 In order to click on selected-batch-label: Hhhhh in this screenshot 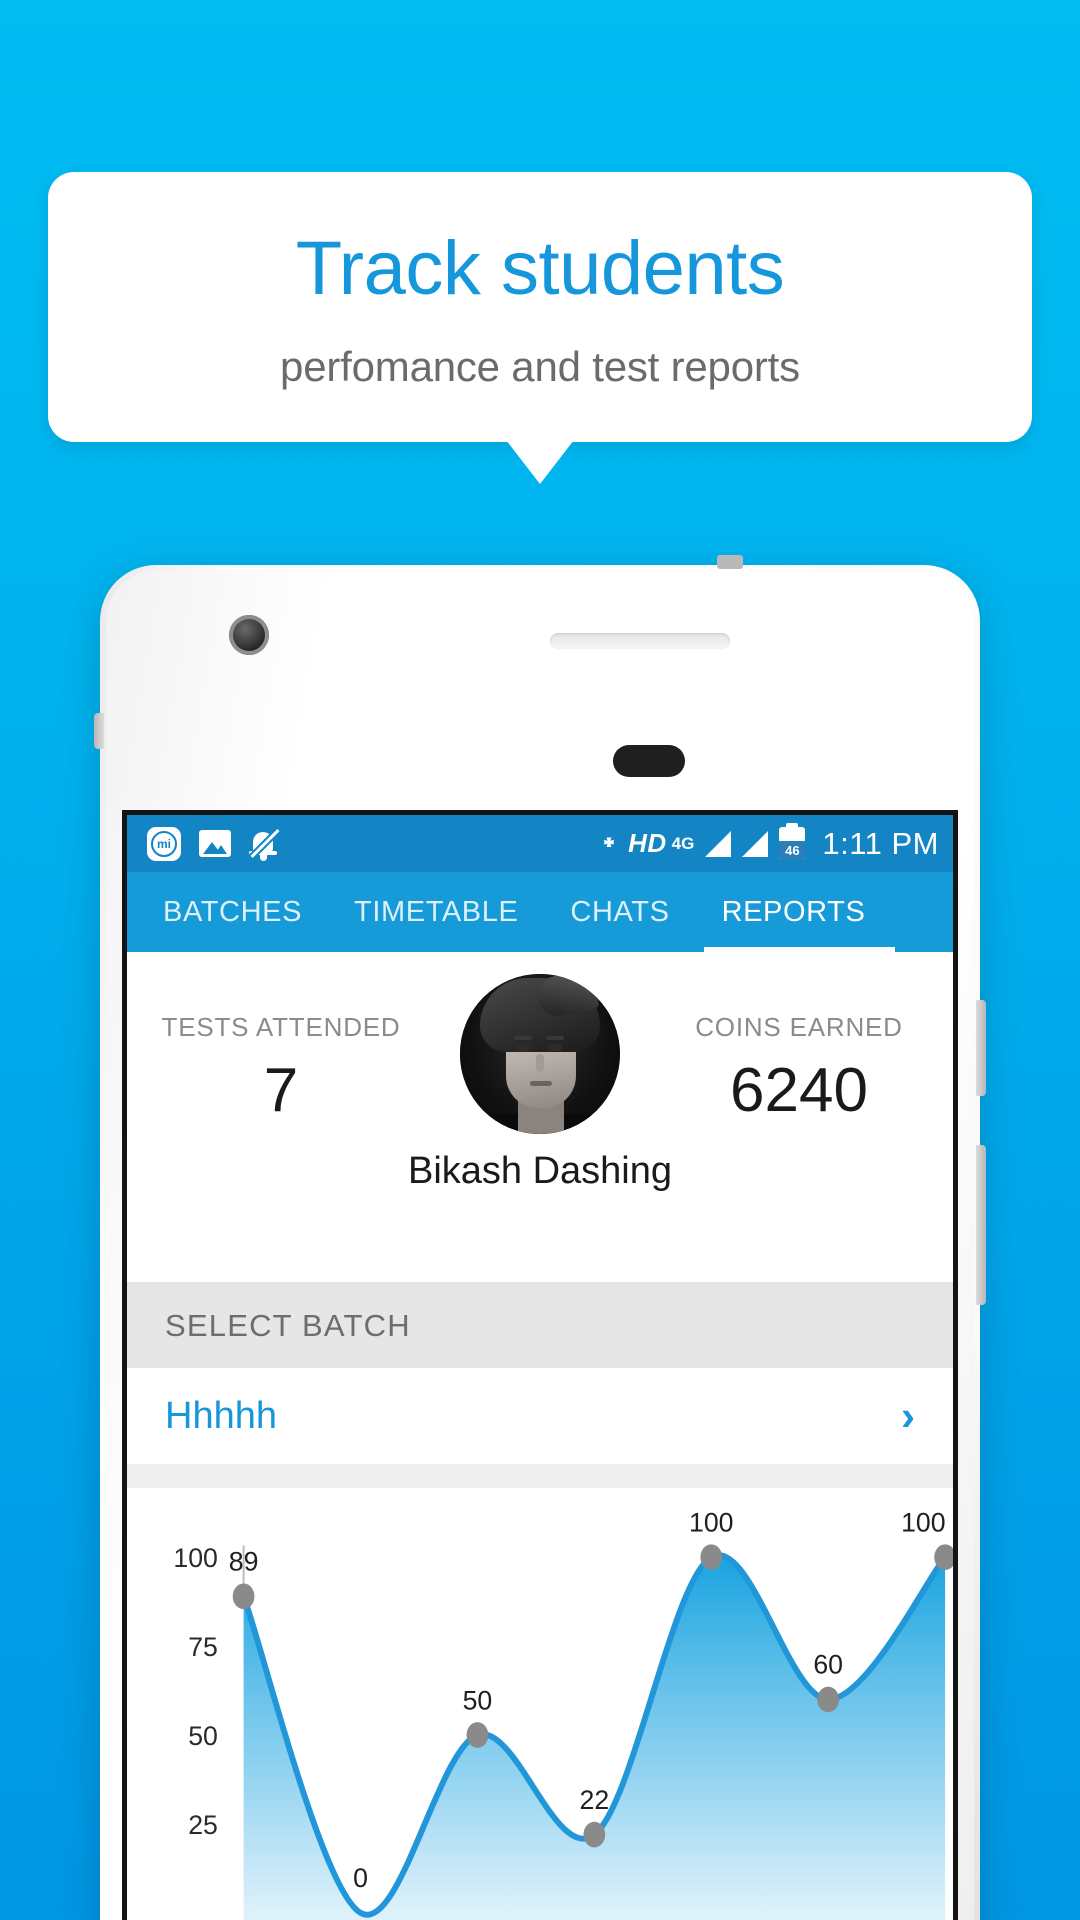, I will do `click(221, 1415)`.